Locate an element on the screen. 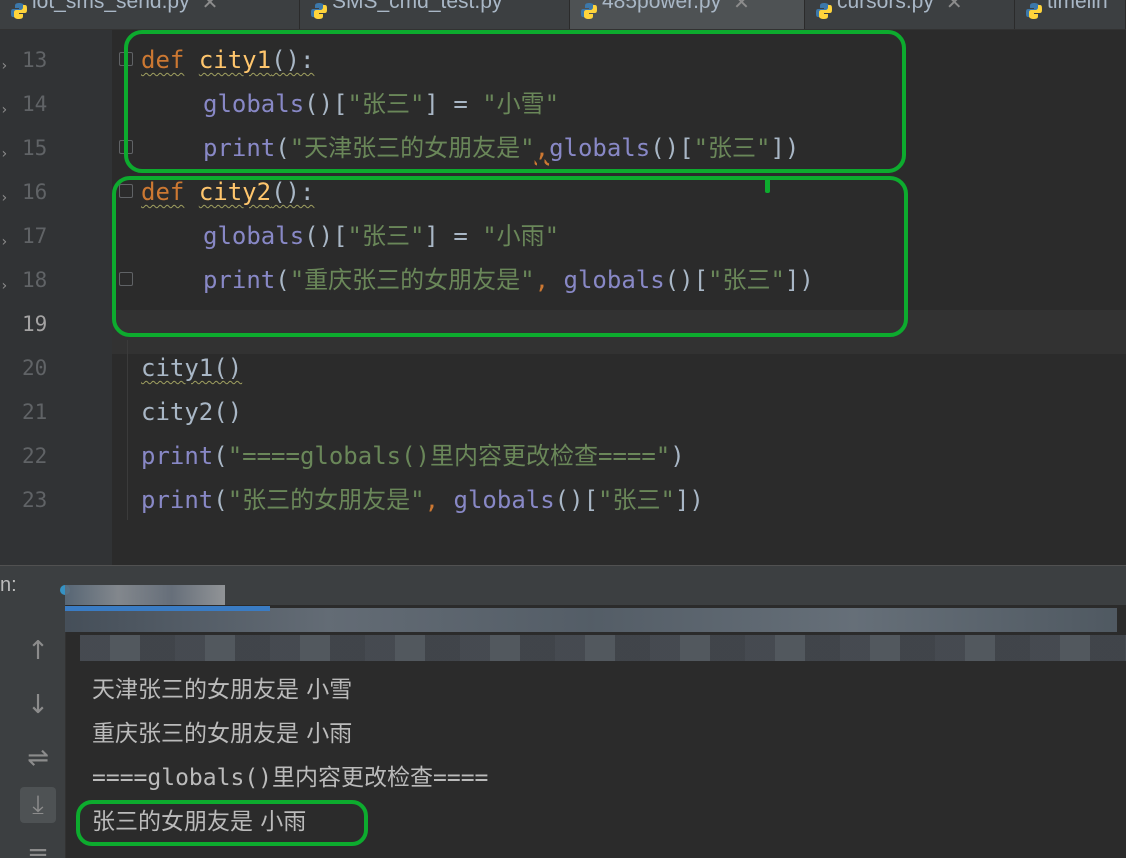 This screenshot has height=858, width=1126. builtin-globals: globals is located at coordinates (504, 500).